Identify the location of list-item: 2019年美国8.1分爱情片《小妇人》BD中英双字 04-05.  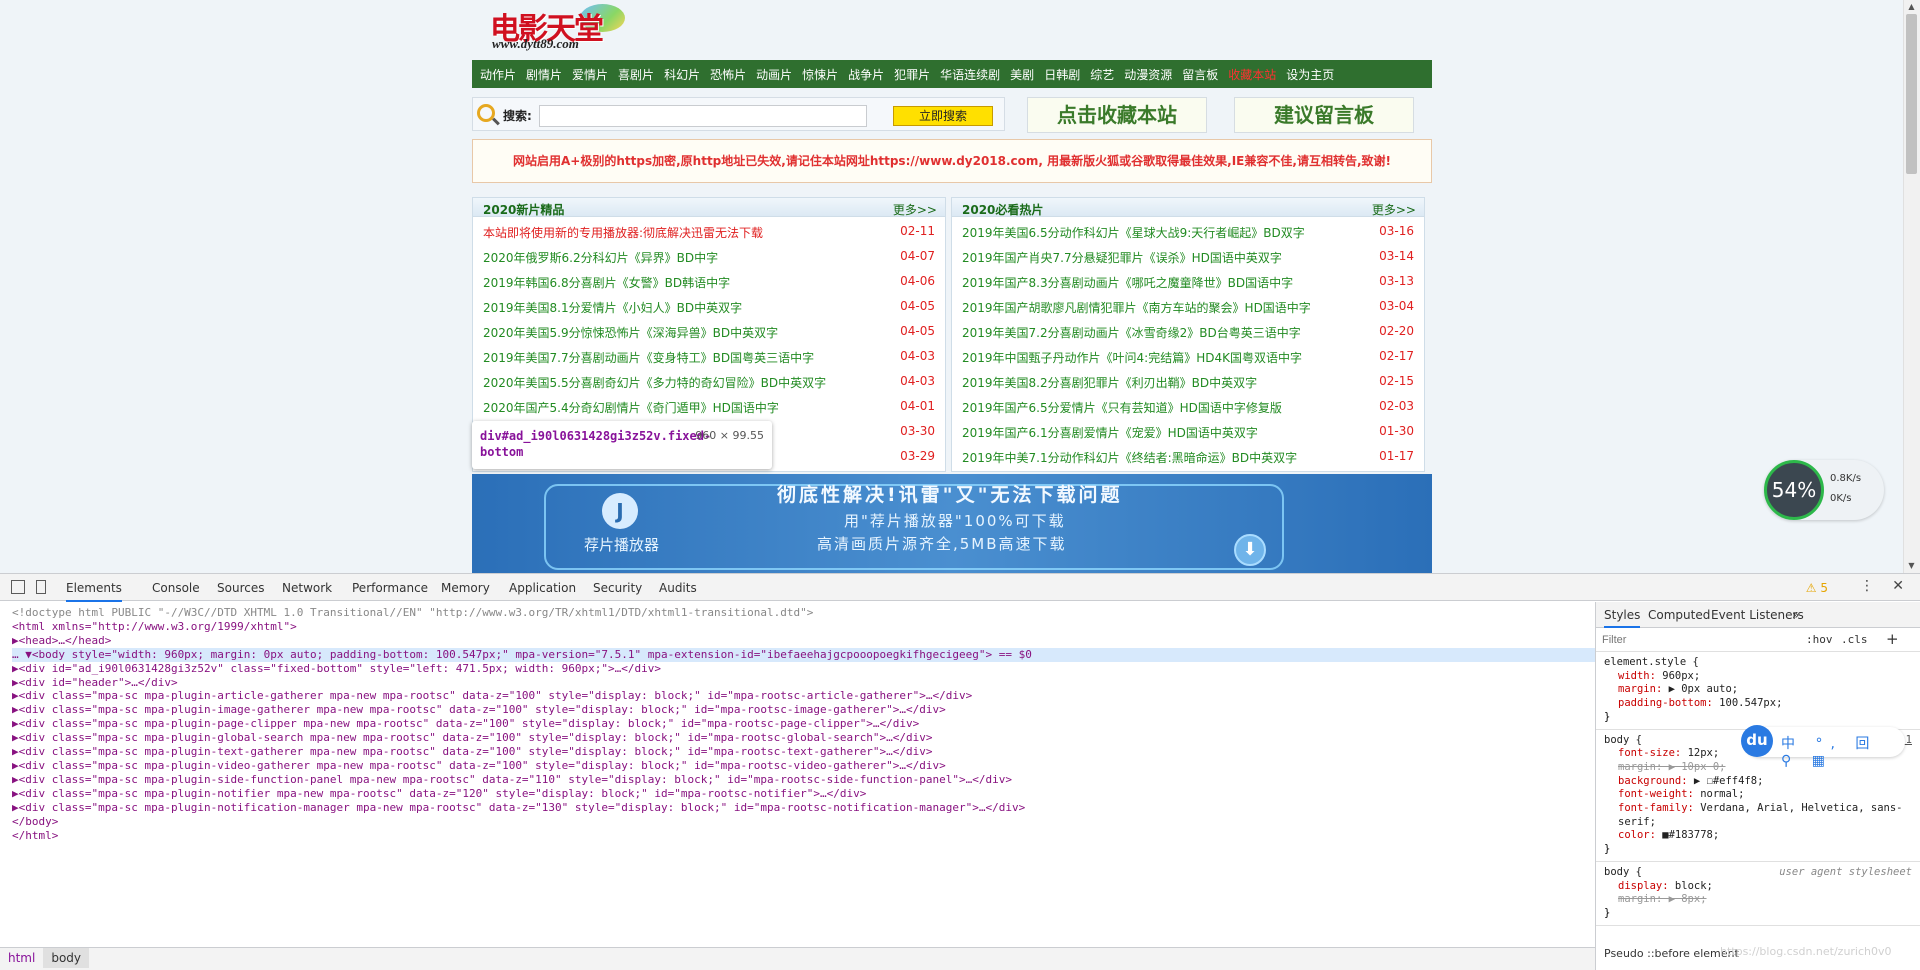
(709, 306).